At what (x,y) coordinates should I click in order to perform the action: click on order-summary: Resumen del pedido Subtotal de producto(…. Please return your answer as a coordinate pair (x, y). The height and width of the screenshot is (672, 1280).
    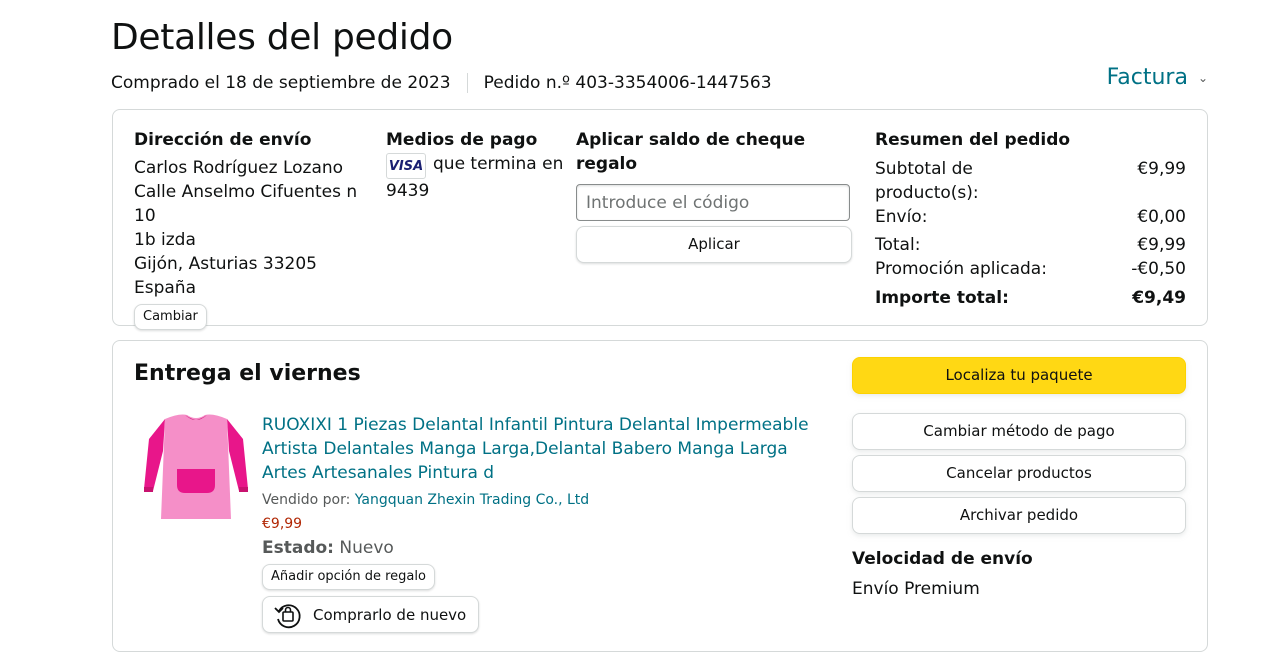
    Looking at the image, I should click on (1030, 219).